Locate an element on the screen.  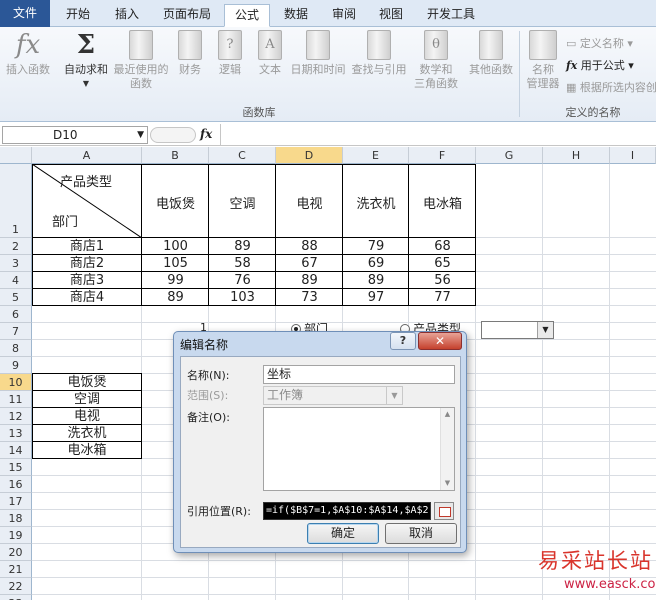
data-cell: 89 is located at coordinates (309, 280).